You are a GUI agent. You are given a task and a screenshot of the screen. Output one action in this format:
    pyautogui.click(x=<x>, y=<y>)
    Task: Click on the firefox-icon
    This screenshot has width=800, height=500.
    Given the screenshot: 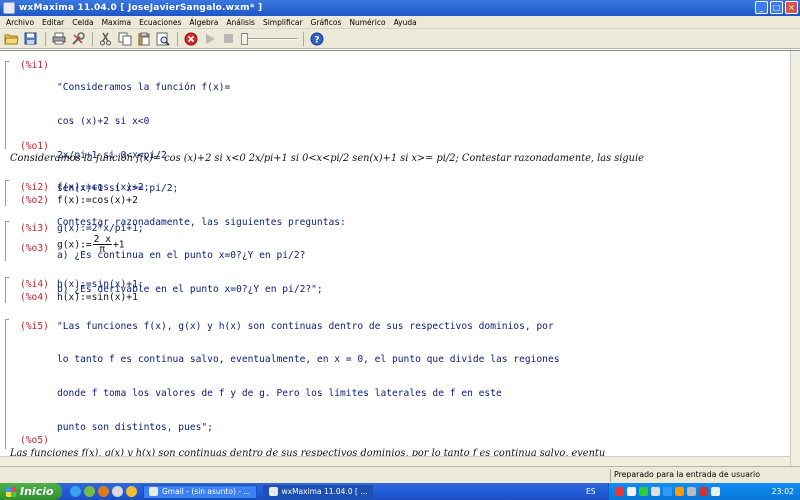 What is the action you would take?
    pyautogui.click(x=103, y=491)
    